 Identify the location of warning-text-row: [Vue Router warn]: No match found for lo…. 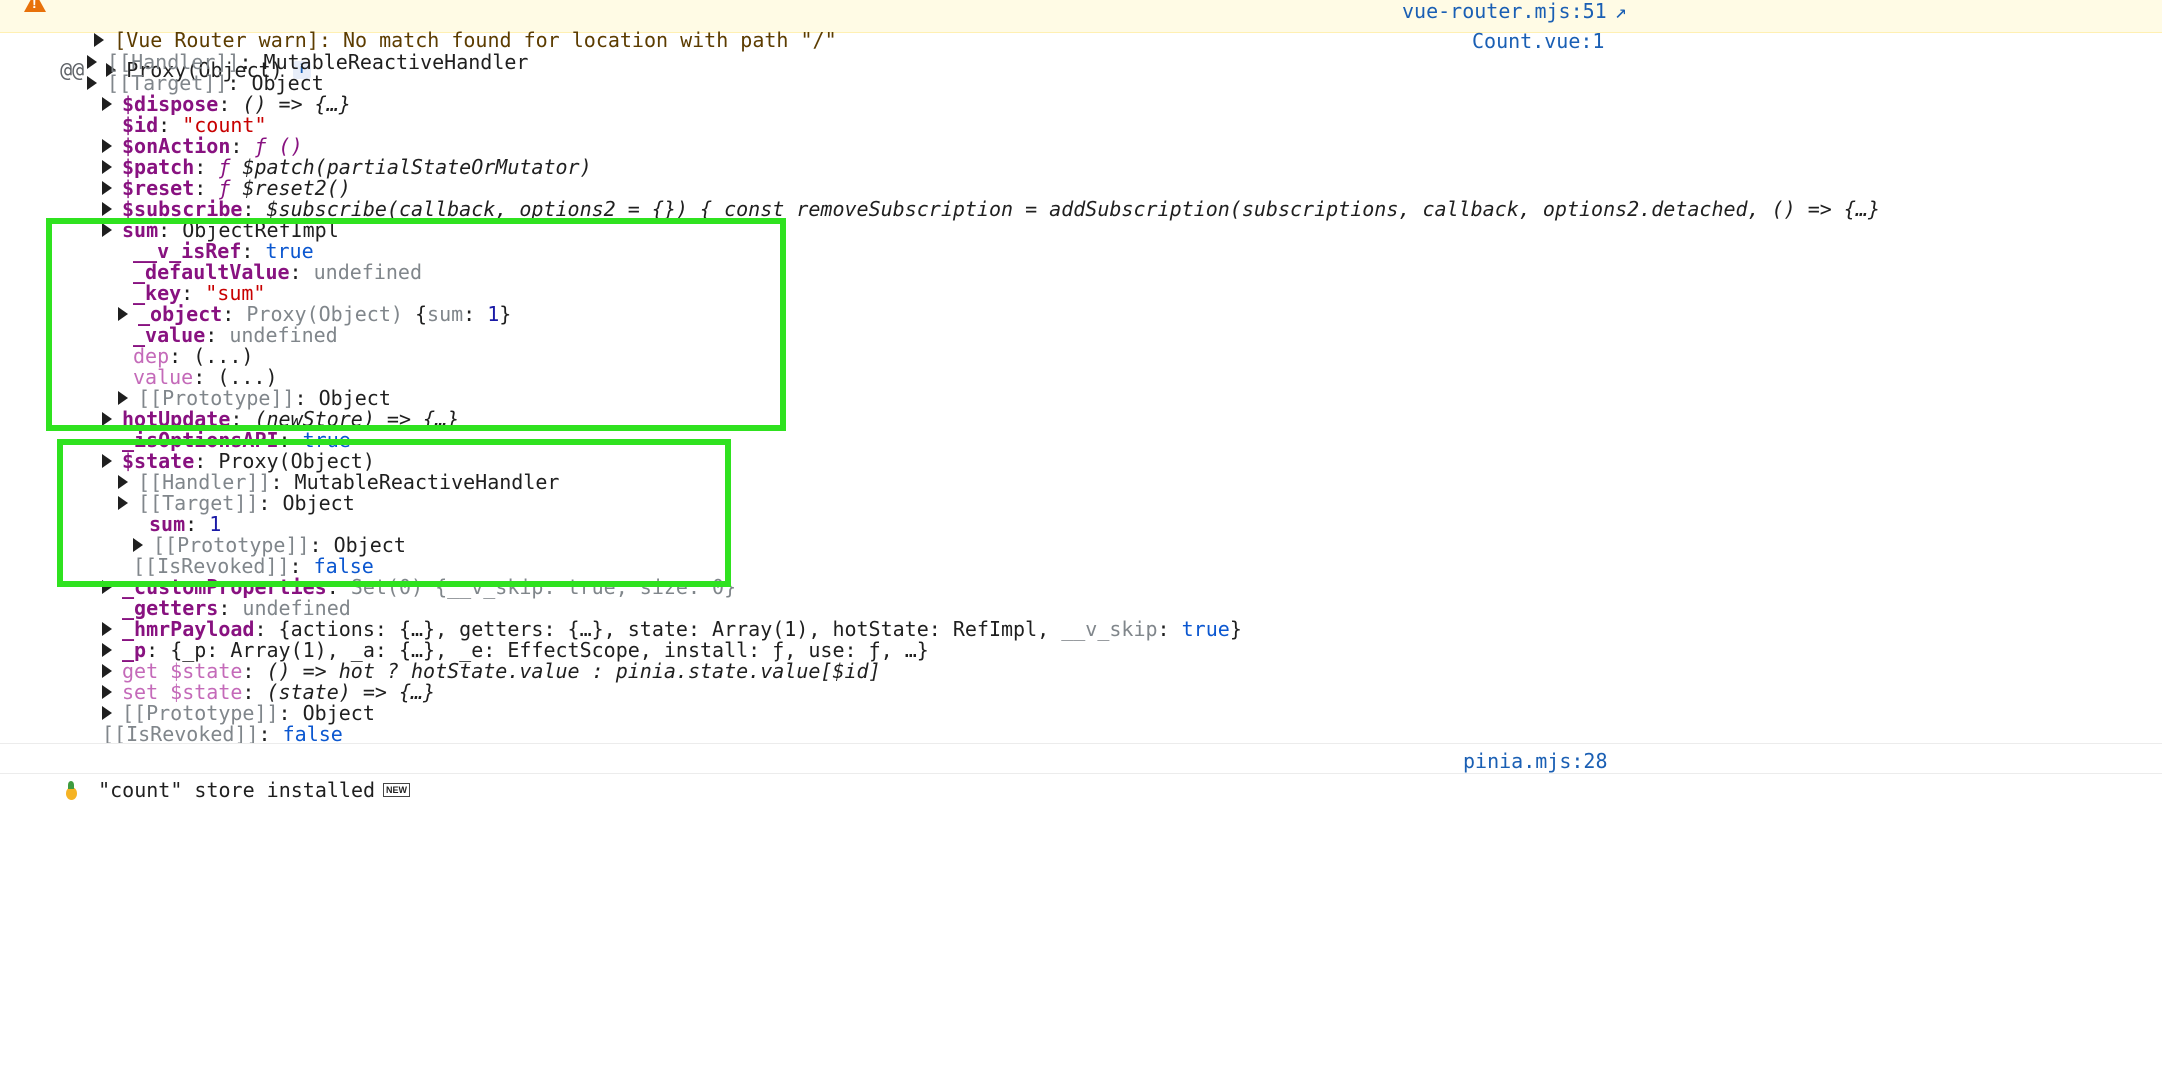
(441, 26).